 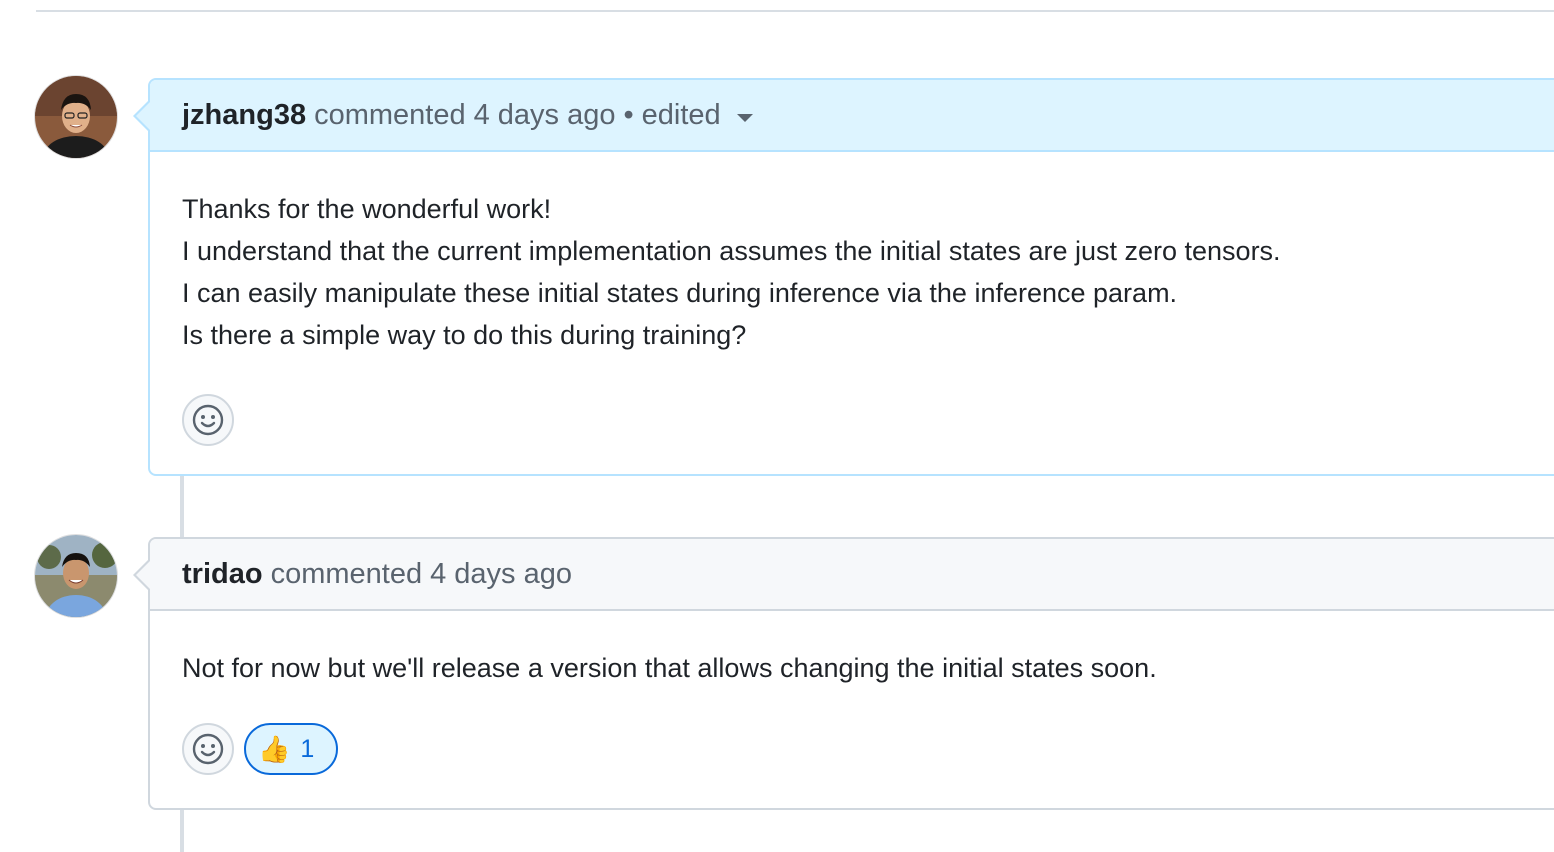 I want to click on author-link: tridao, so click(x=222, y=574).